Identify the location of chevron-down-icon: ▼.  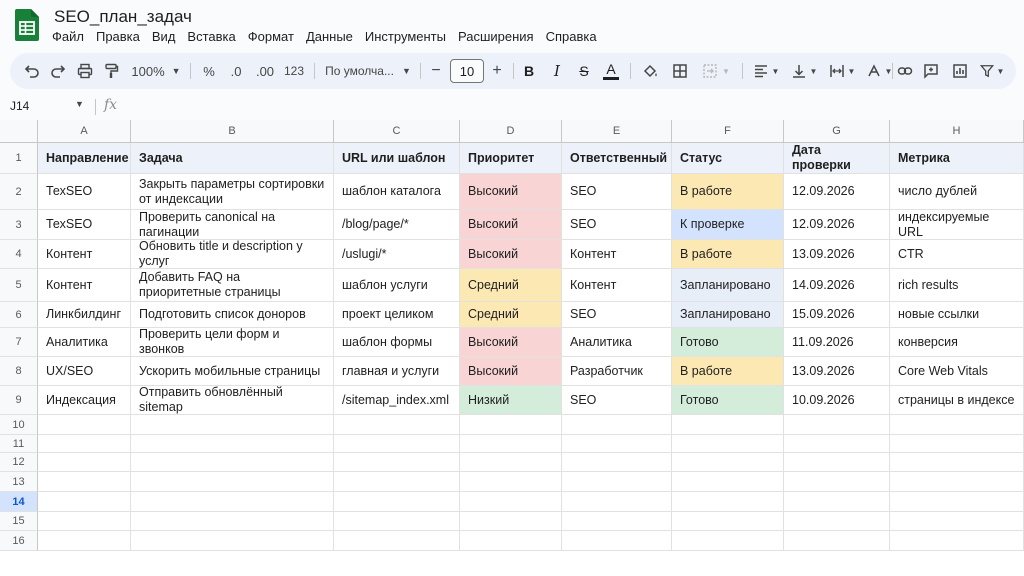
(79, 104).